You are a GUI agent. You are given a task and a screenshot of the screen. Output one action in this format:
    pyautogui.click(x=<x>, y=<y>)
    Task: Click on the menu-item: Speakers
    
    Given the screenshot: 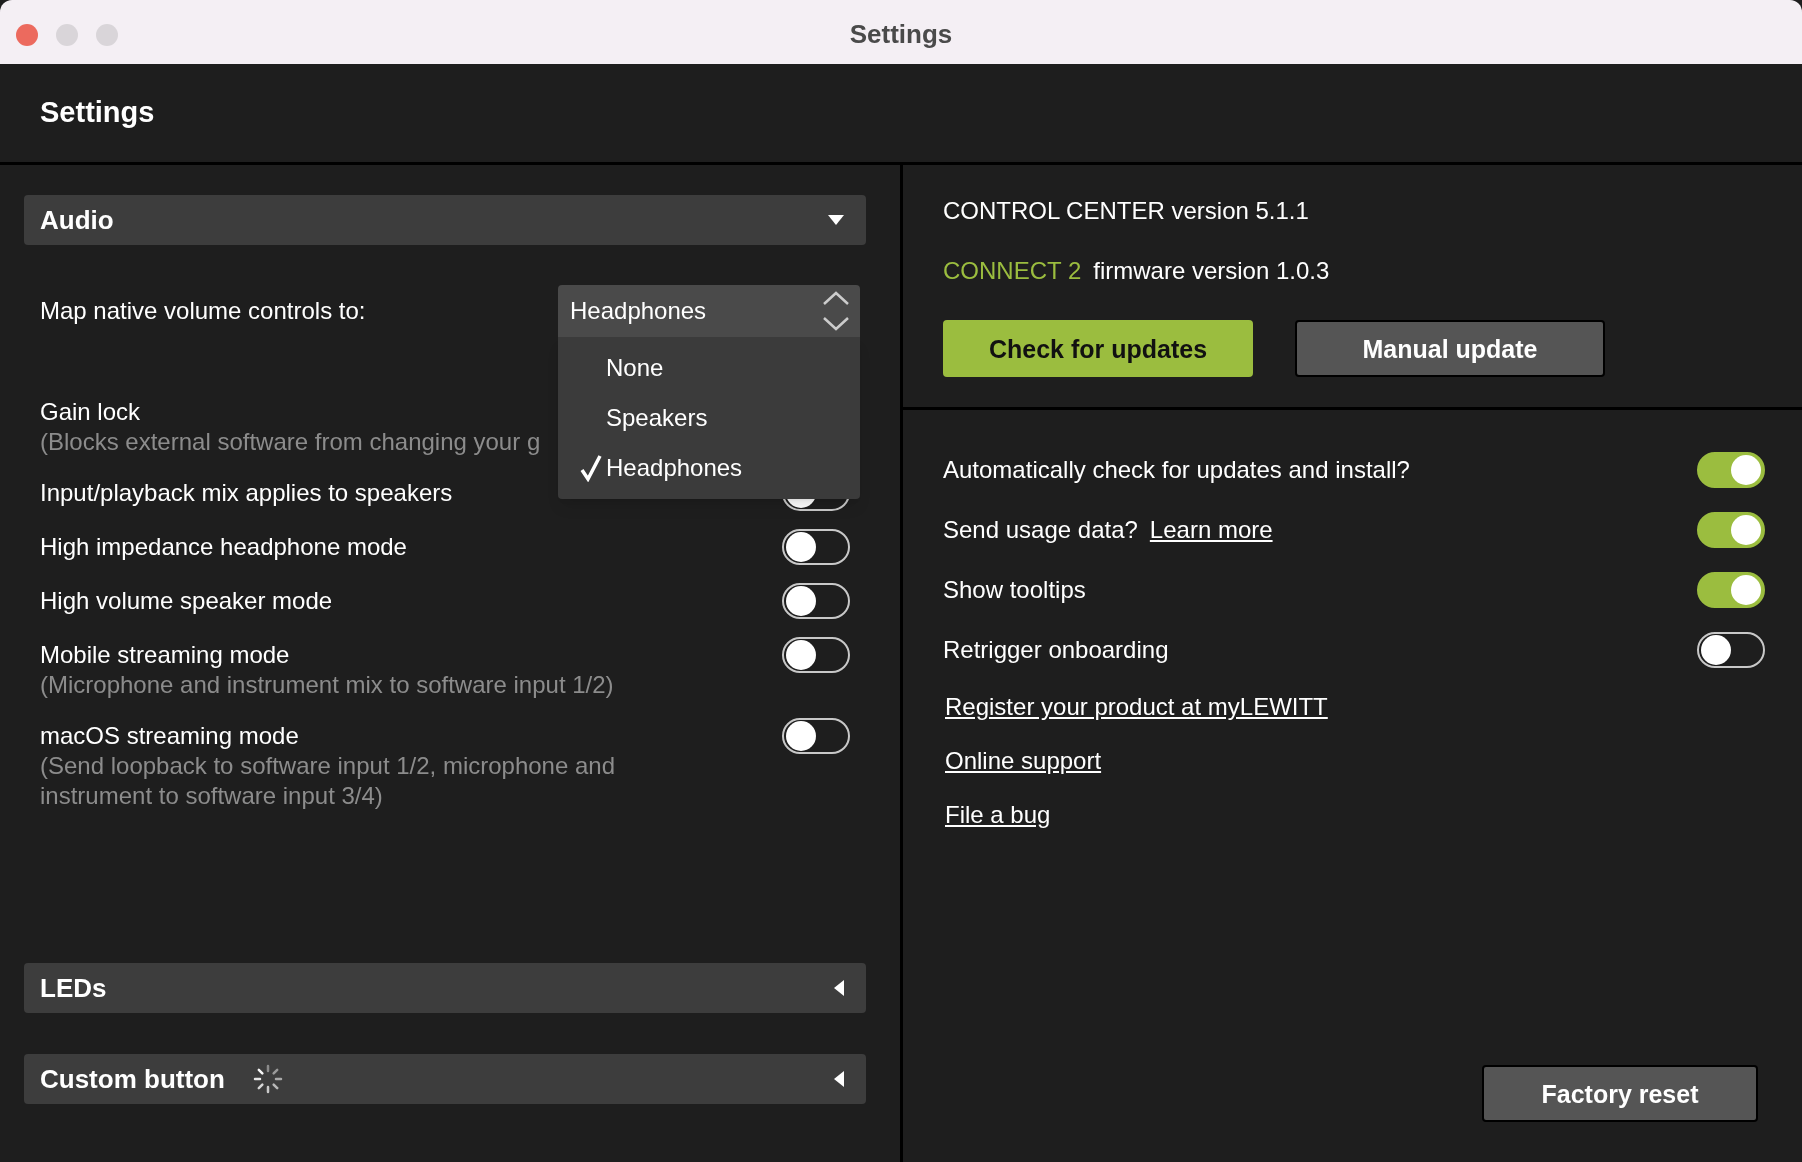 What is the action you would take?
    pyautogui.click(x=657, y=418)
    